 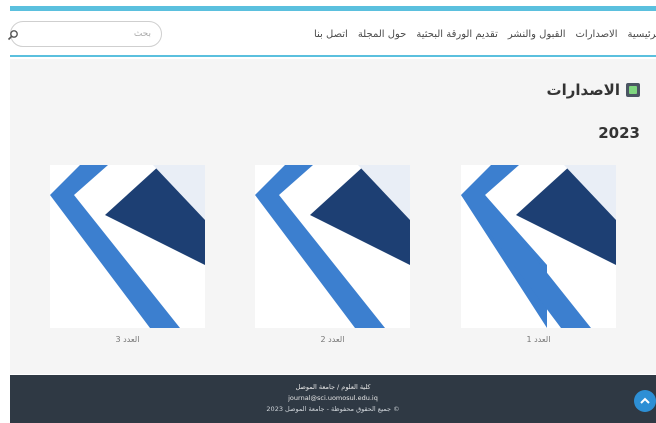 What do you see at coordinates (619, 133) in the screenshot?
I see `year-heading: 2023` at bounding box center [619, 133].